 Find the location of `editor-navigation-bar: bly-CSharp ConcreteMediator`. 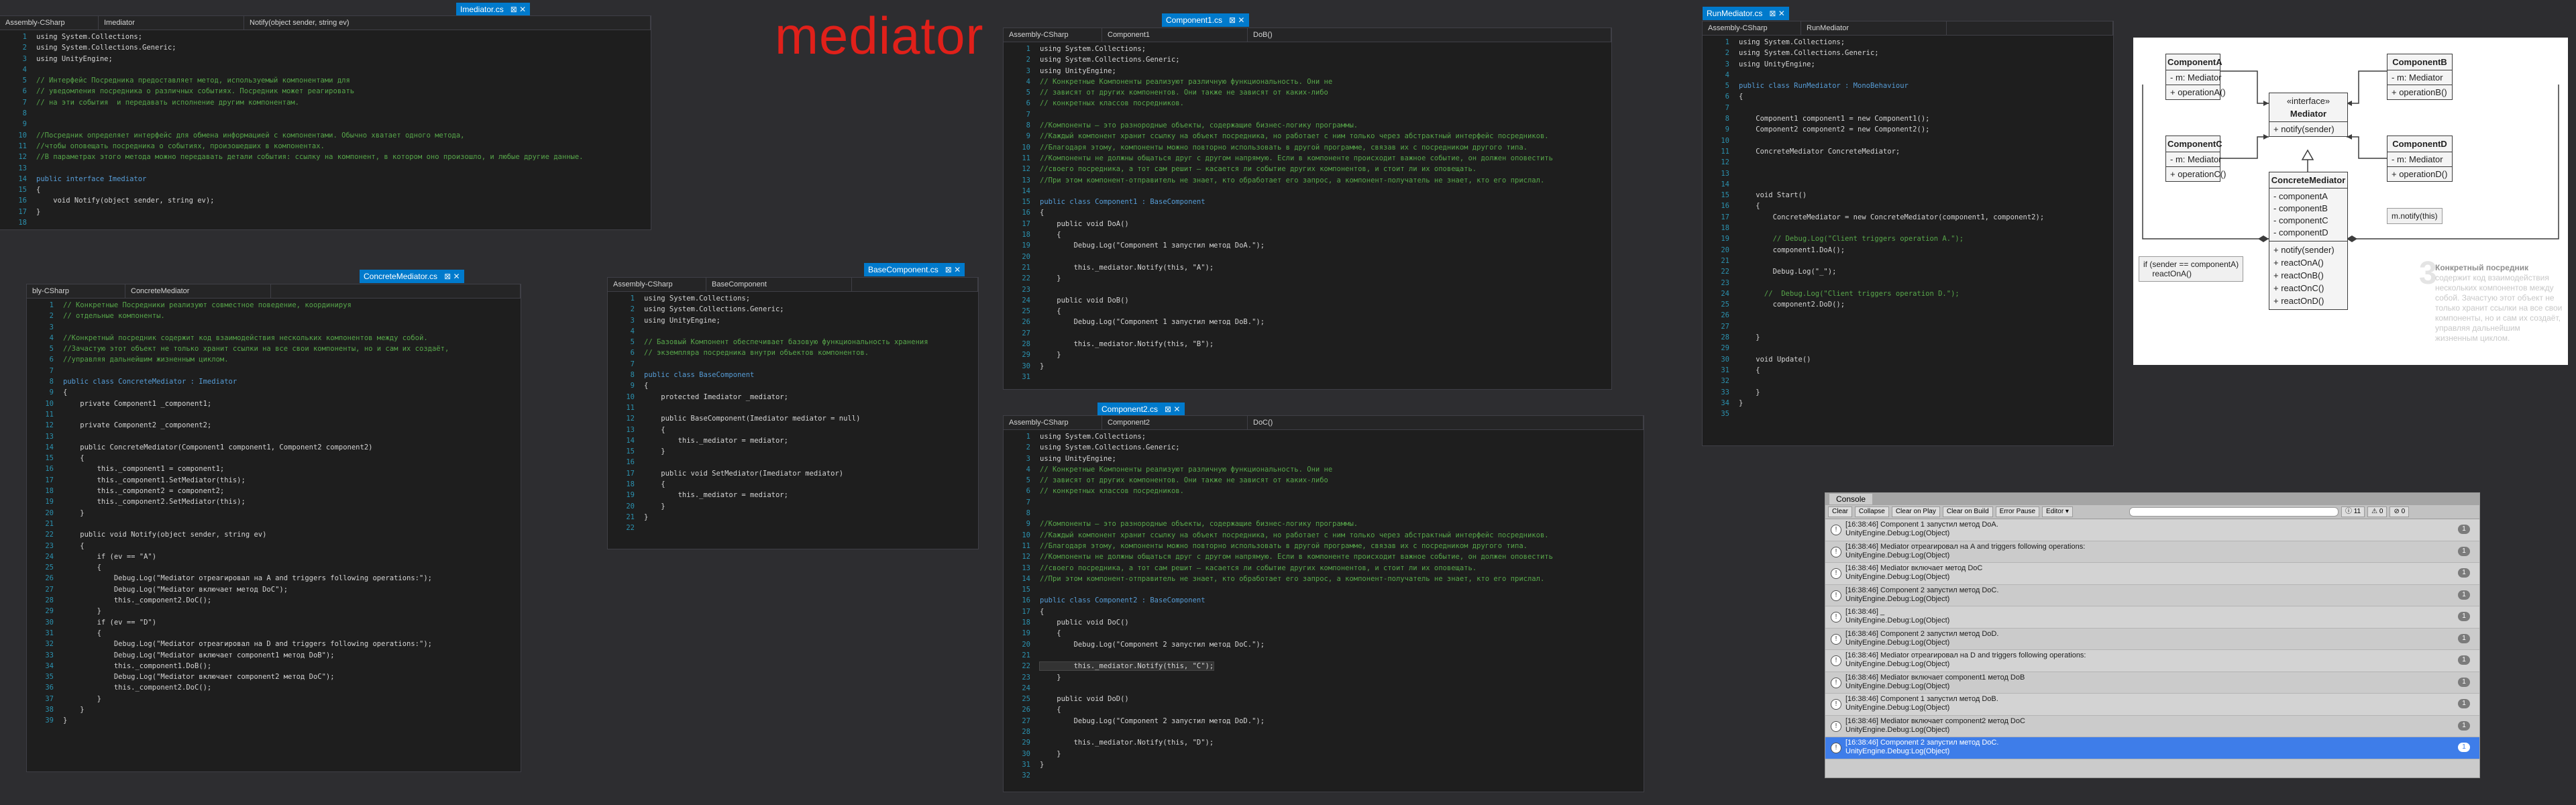

editor-navigation-bar: bly-CSharp ConcreteMediator is located at coordinates (274, 291).